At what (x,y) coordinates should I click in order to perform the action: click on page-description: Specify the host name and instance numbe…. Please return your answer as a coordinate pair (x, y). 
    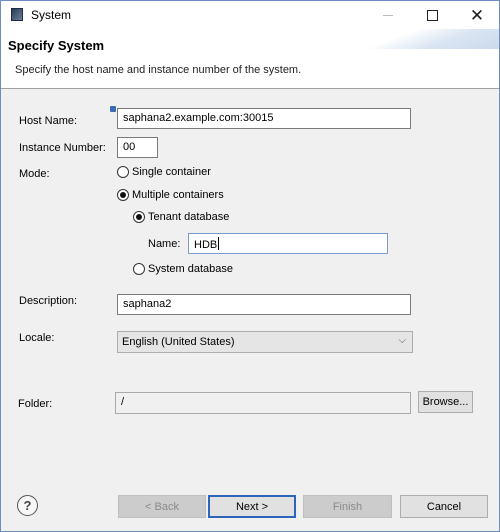
    Looking at the image, I should click on (158, 70).